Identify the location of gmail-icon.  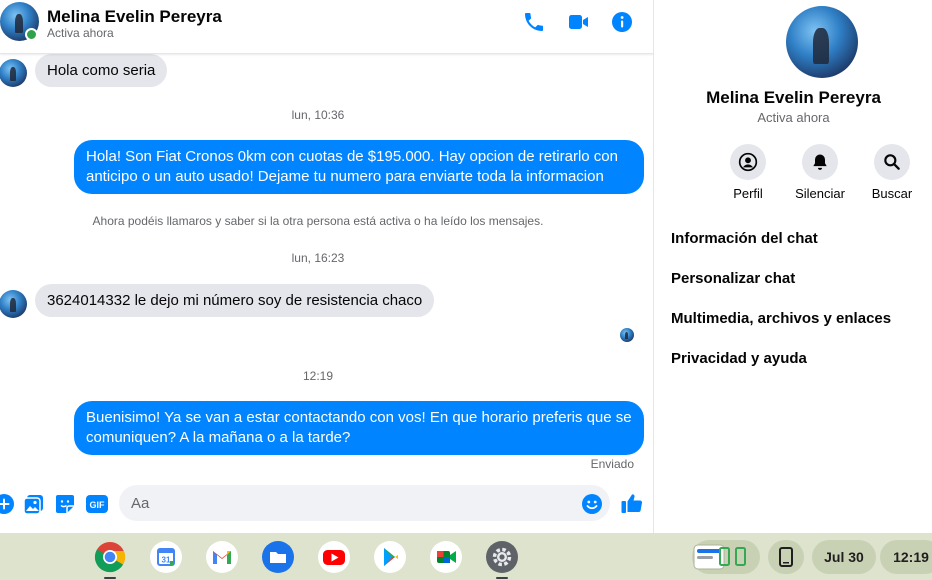
(222, 557).